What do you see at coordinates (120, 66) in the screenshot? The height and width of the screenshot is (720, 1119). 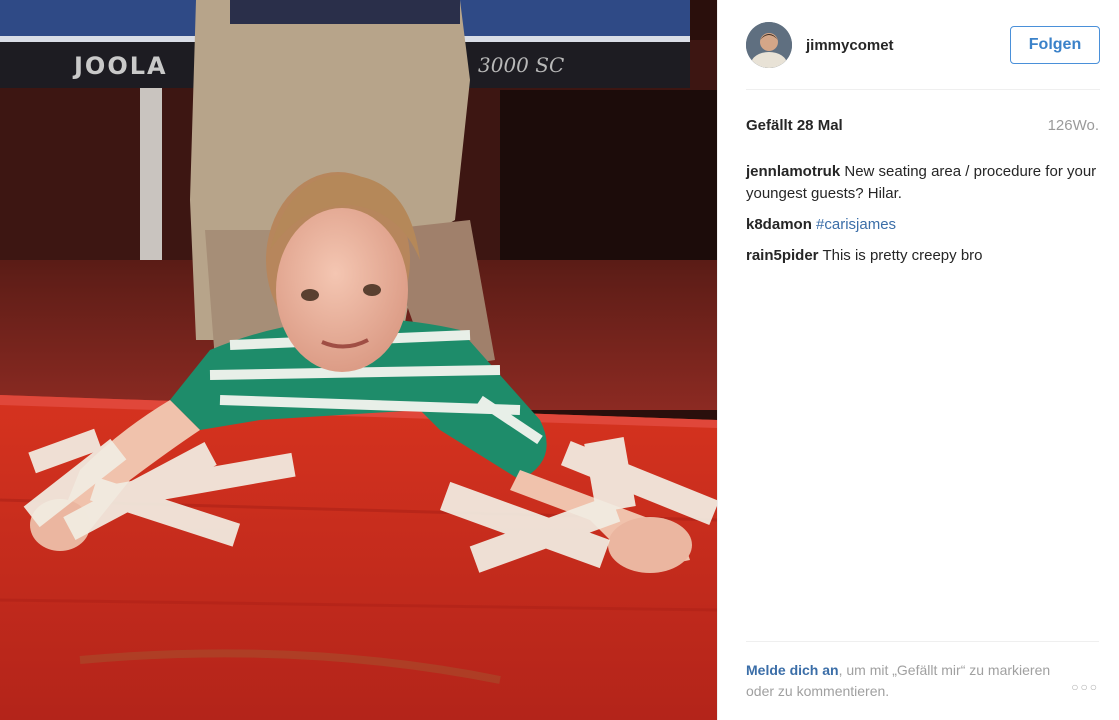 I see `table-brand-text: JOOLA` at bounding box center [120, 66].